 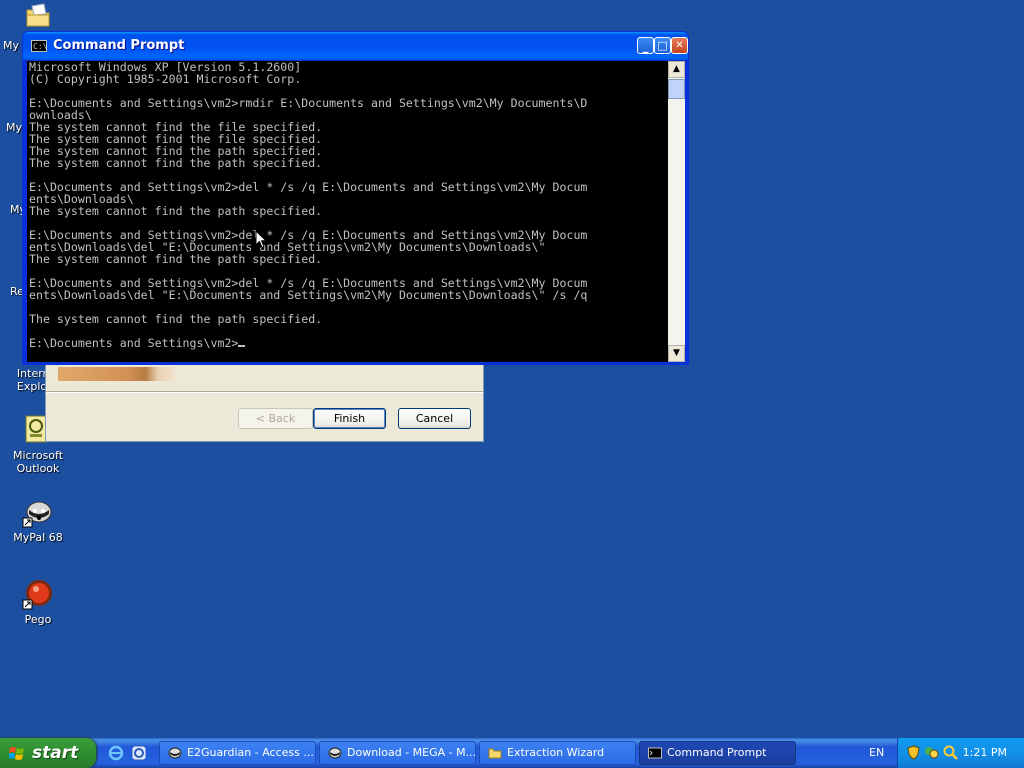 What do you see at coordinates (116, 753) in the screenshot?
I see `internet-explorer-icon` at bounding box center [116, 753].